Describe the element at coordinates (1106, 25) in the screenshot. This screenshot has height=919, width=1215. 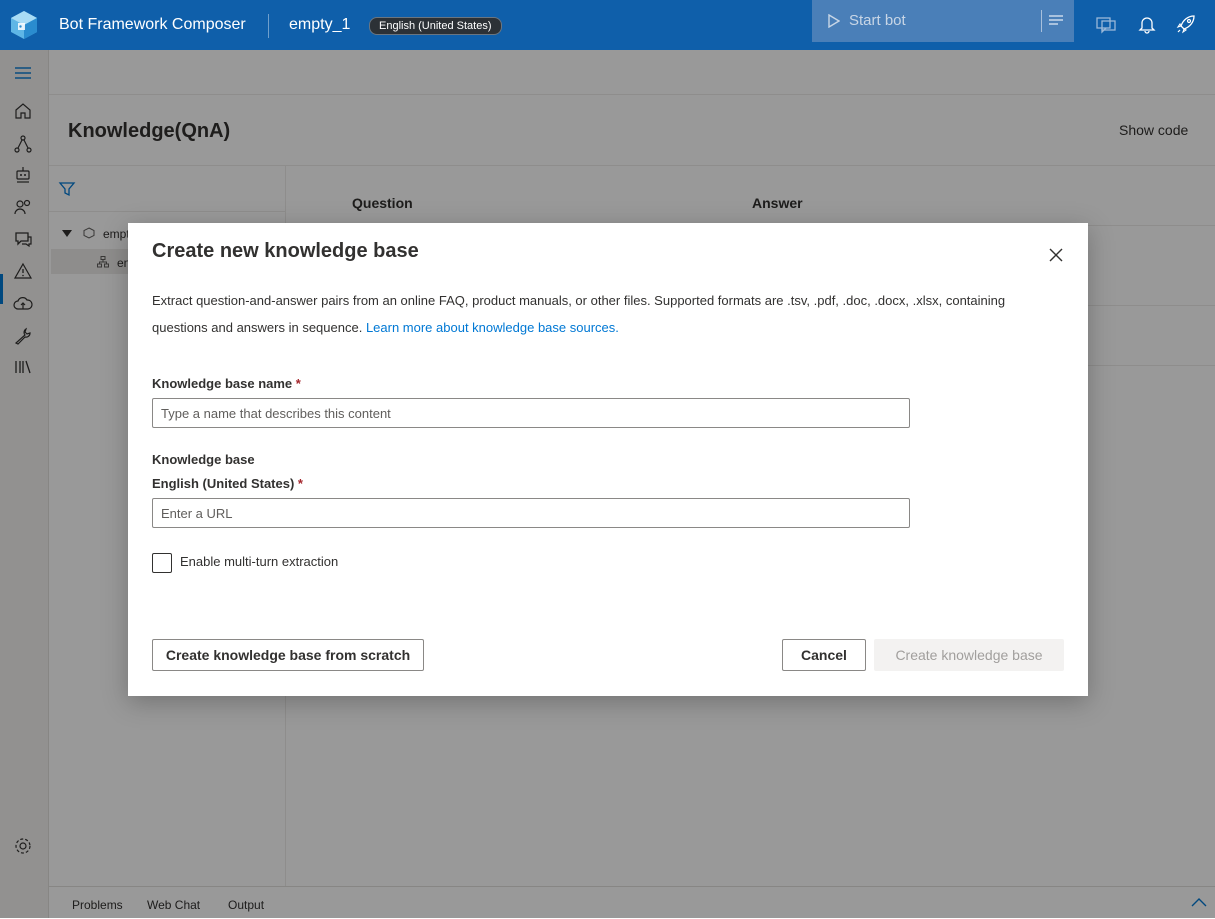
I see `chat-icon` at that location.